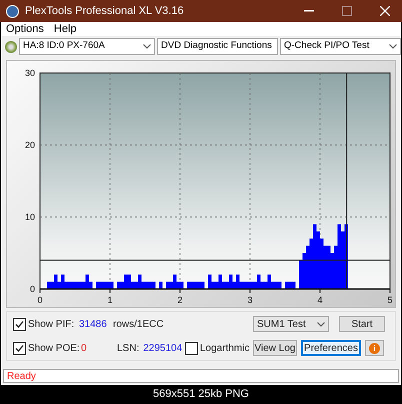 The height and width of the screenshot is (404, 402). What do you see at coordinates (92, 325) in the screenshot?
I see `pif-value: 31486` at bounding box center [92, 325].